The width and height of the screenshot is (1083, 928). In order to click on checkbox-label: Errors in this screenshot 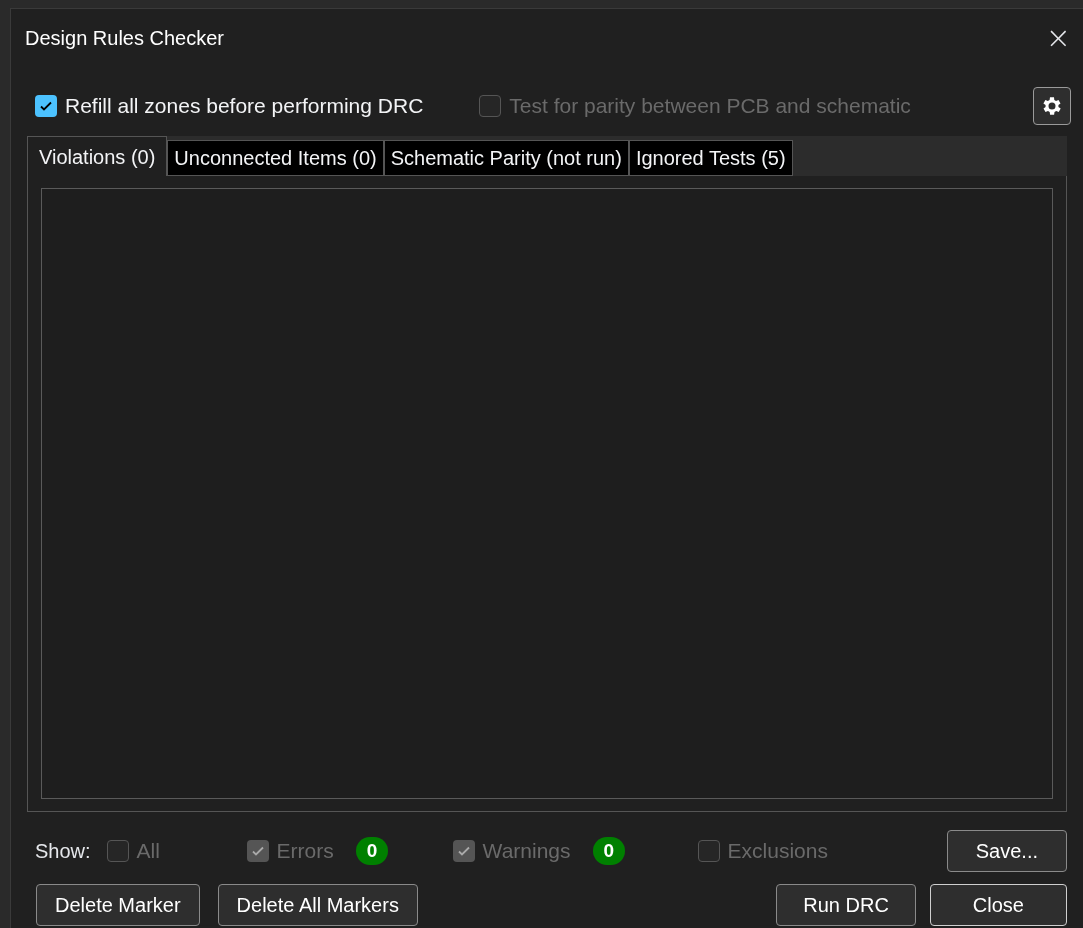, I will do `click(305, 851)`.